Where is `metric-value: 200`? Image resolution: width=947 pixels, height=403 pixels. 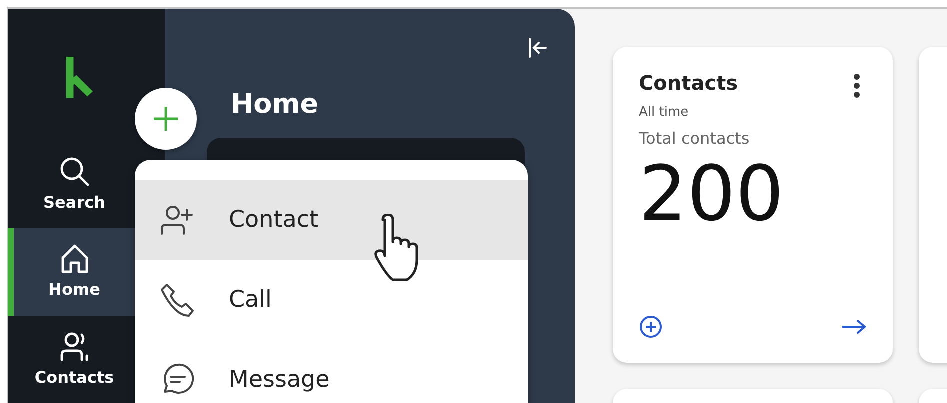 metric-value: 200 is located at coordinates (712, 194).